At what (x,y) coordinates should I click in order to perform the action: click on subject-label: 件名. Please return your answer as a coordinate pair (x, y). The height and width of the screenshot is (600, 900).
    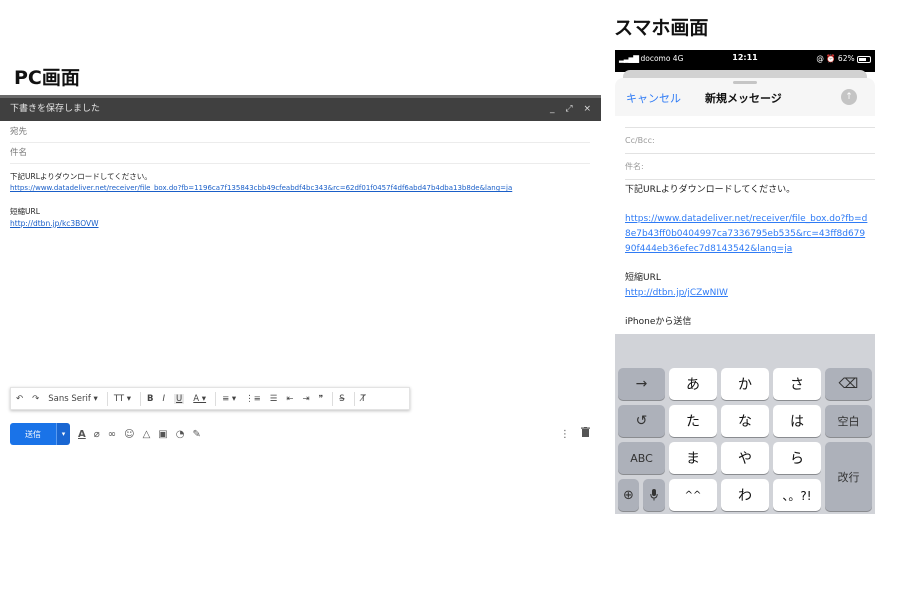
    Looking at the image, I should click on (19, 153).